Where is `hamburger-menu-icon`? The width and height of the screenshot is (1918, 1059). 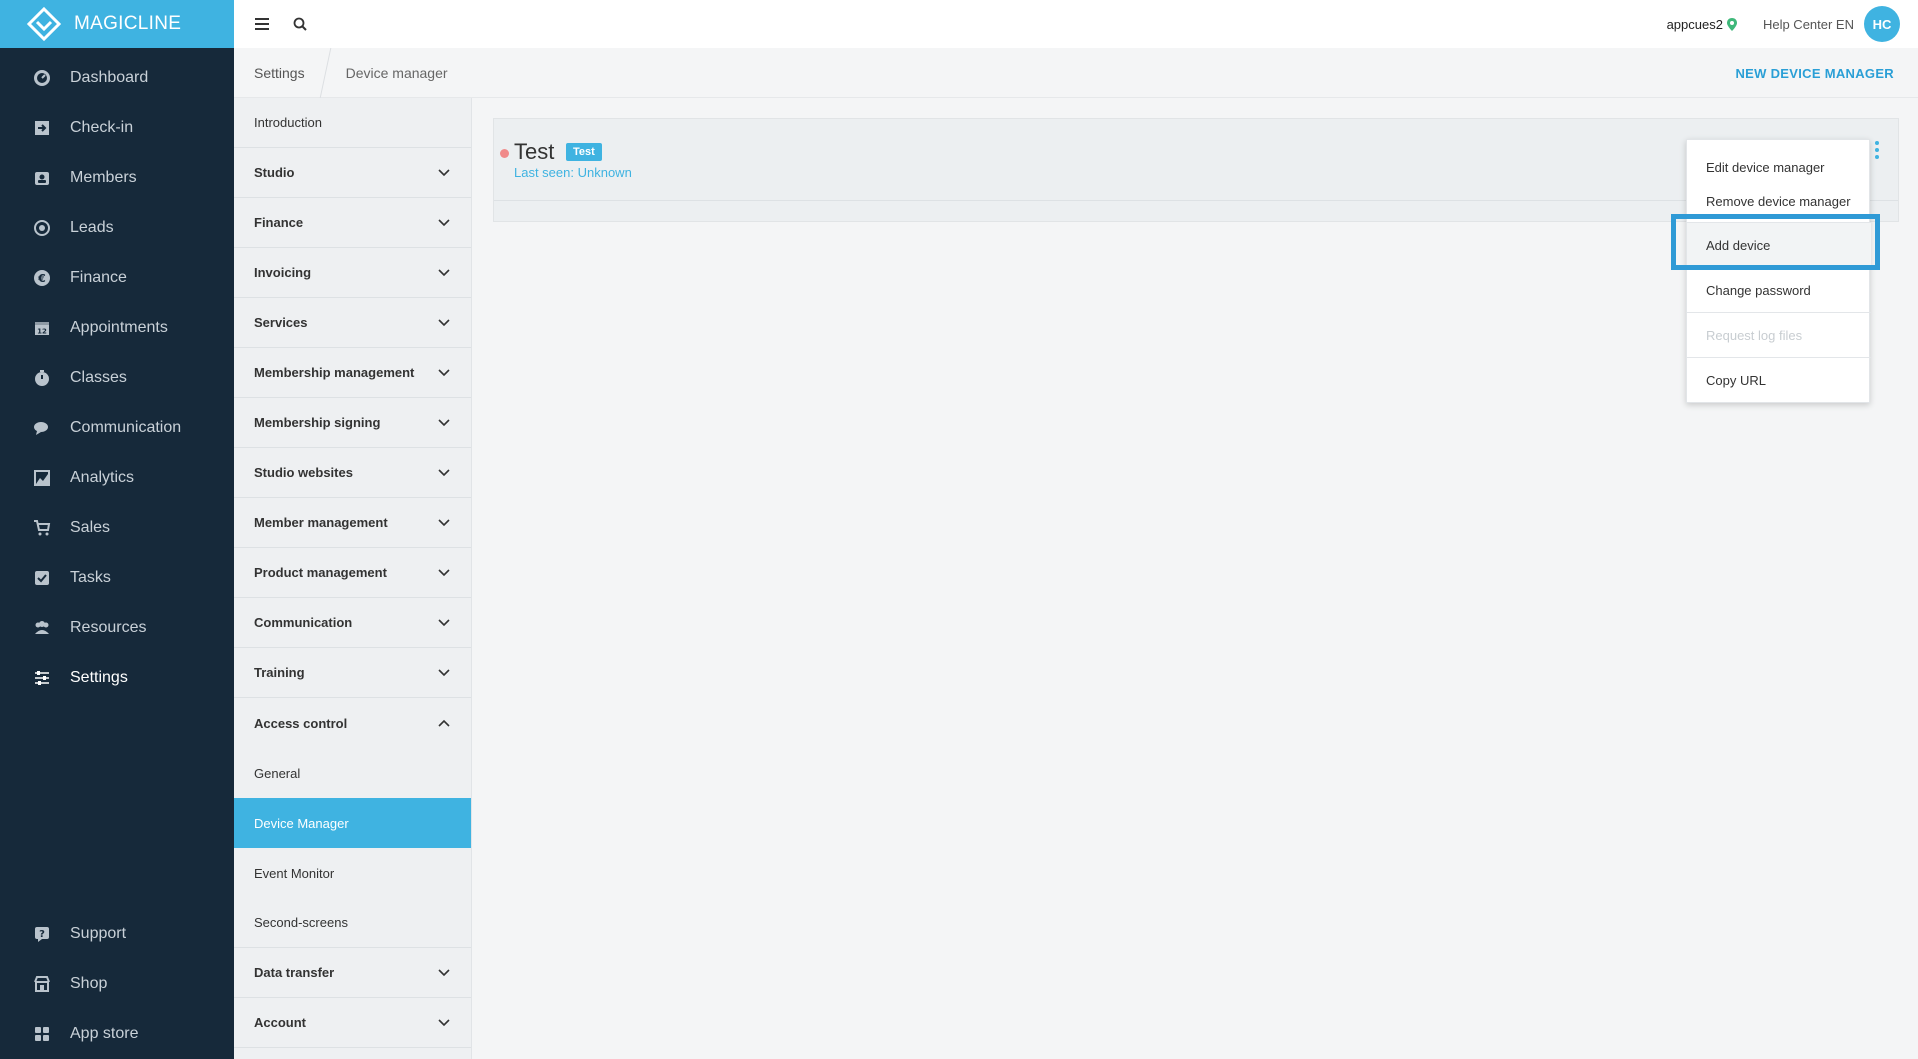 hamburger-menu-icon is located at coordinates (262, 24).